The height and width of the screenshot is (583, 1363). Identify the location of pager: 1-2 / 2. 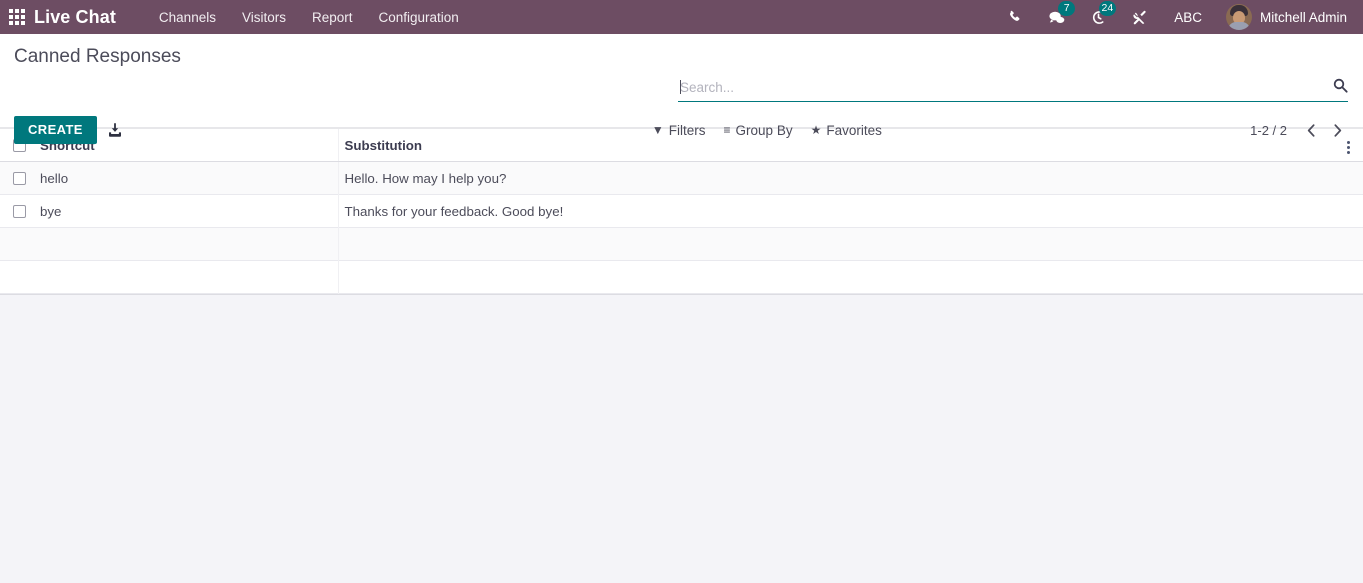
(1299, 130).